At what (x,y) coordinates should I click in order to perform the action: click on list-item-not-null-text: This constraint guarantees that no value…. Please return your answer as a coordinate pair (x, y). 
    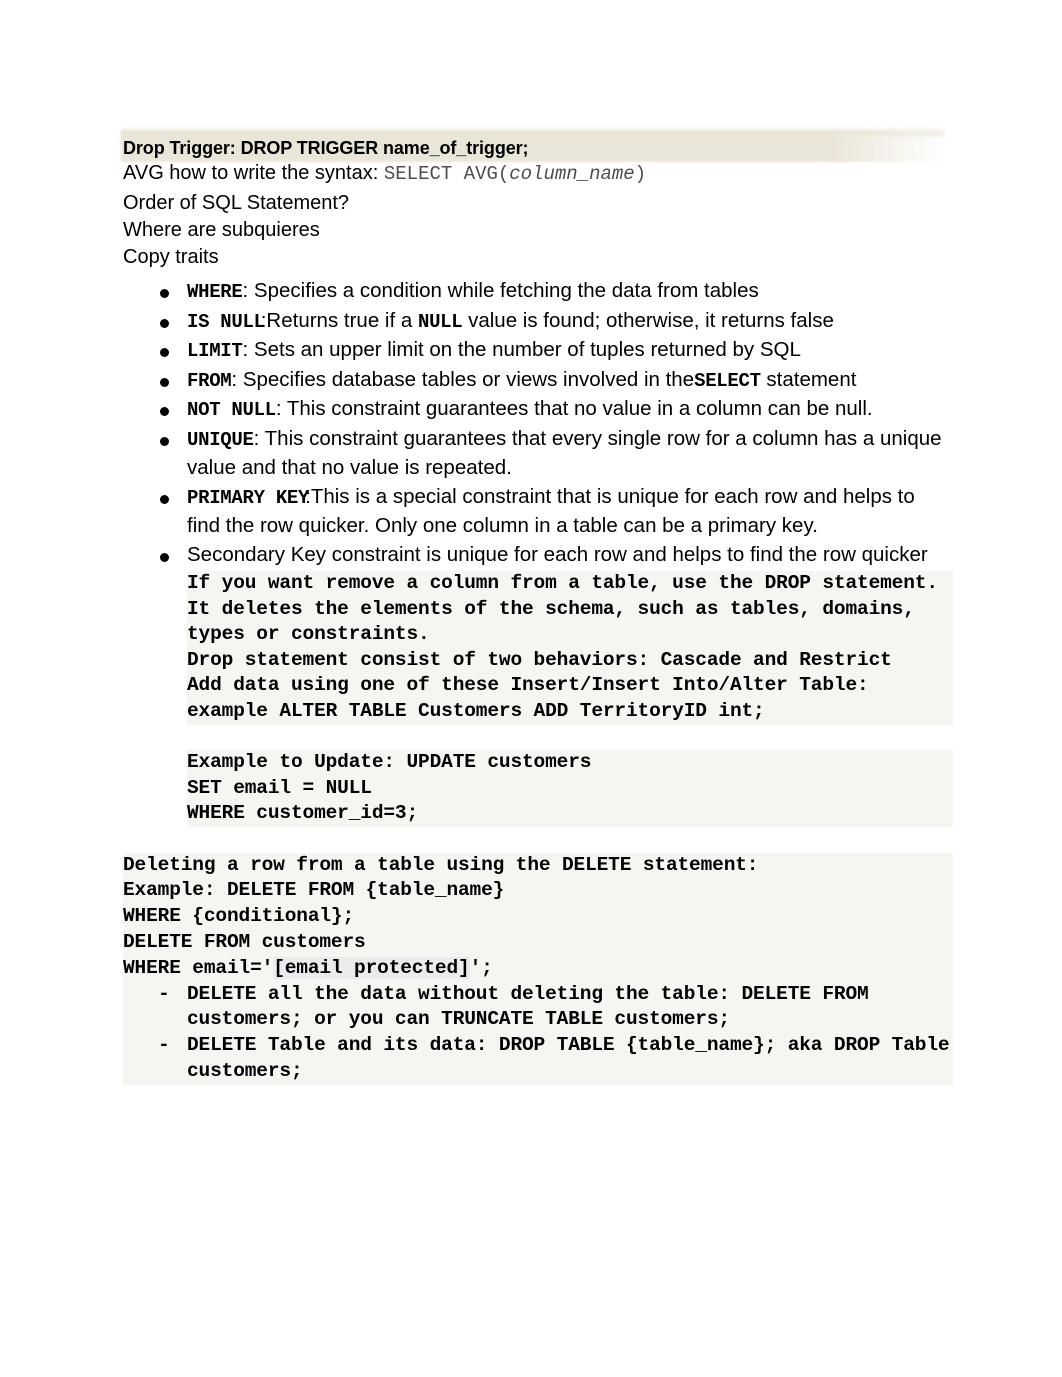
    Looking at the image, I should click on (579, 408).